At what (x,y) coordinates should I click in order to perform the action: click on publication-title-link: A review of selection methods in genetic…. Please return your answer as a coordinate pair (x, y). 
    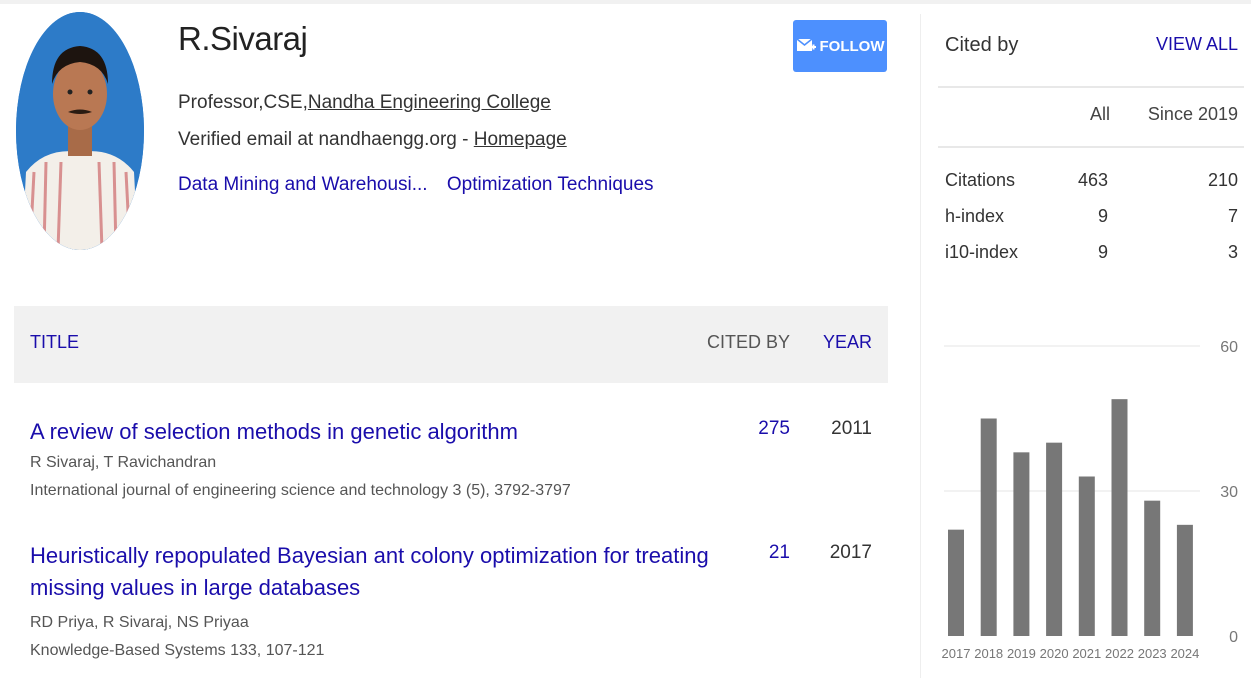
    Looking at the image, I should click on (380, 432).